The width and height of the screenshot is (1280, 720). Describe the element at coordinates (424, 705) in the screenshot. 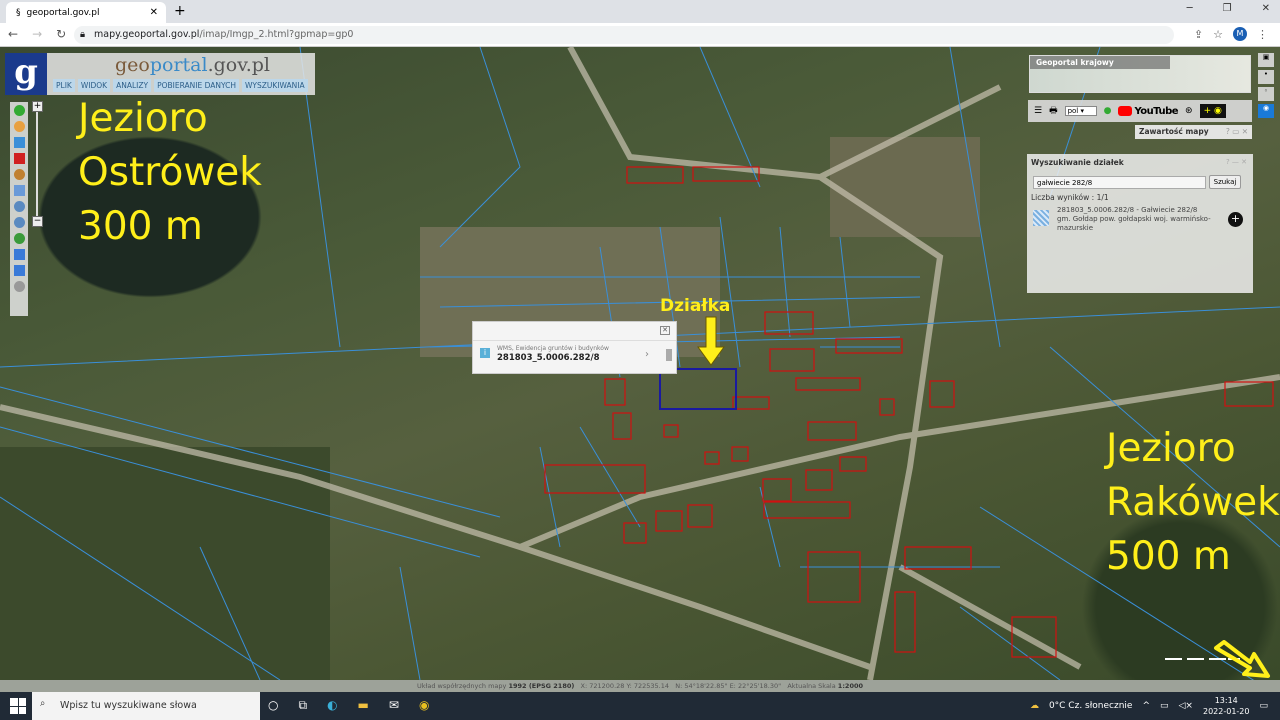

I see `chrome-icon: ◉` at that location.